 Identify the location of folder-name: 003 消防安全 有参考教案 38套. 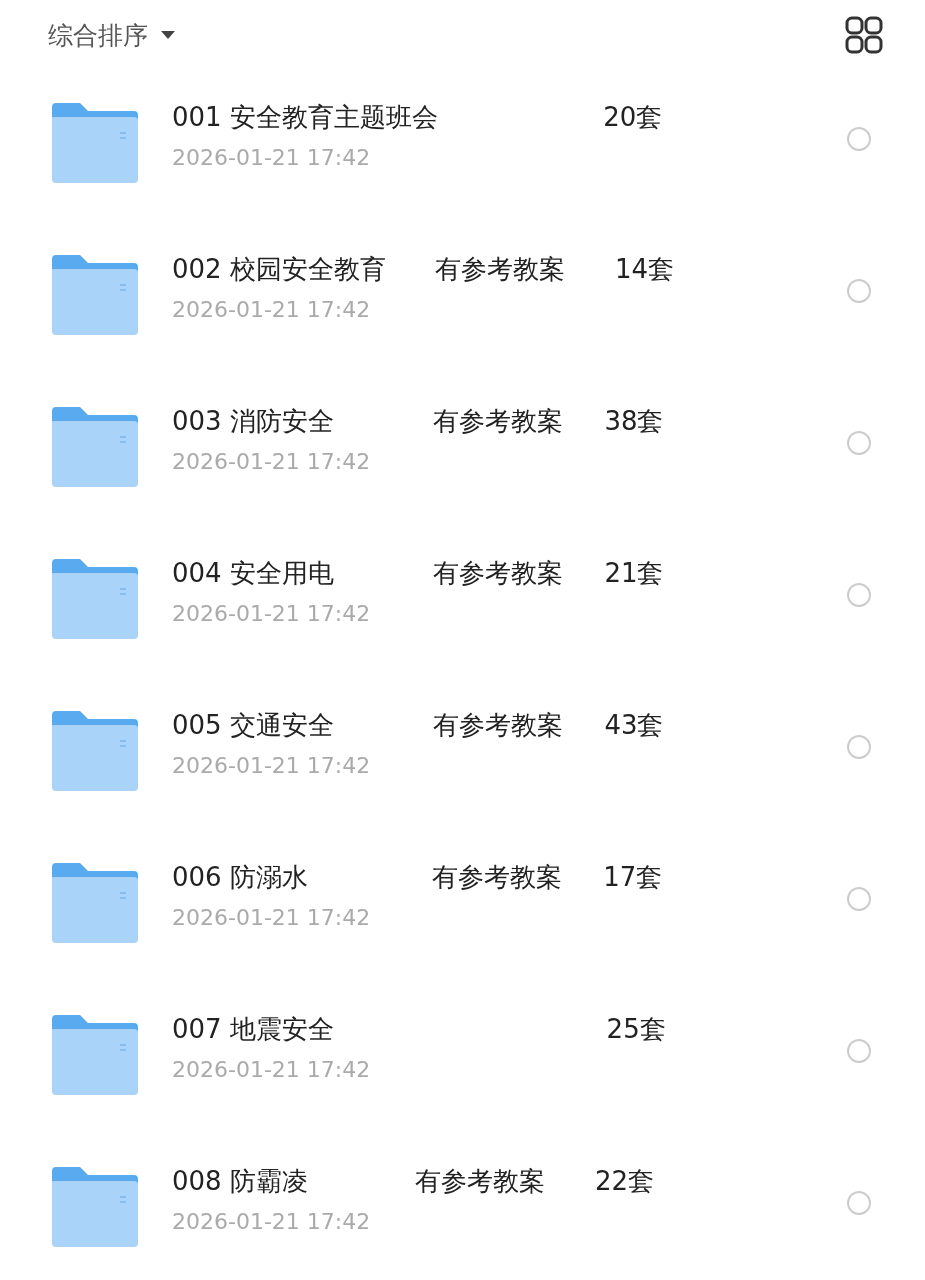
(509, 421).